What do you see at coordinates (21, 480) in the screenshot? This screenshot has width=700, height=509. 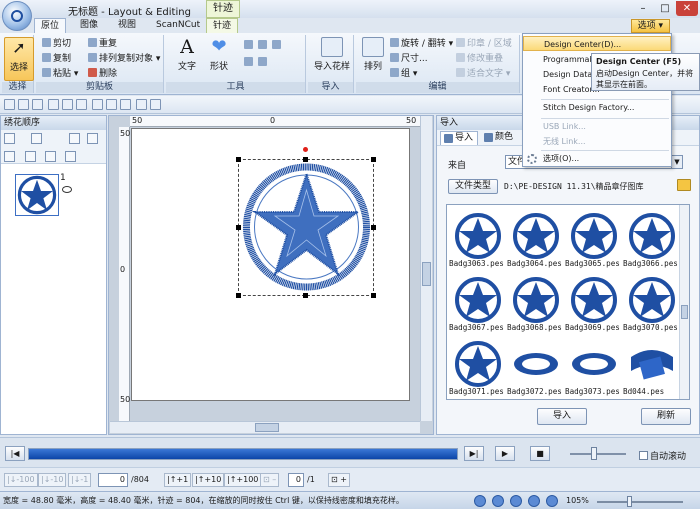 I see `step-minus-100-button: |↓-100` at bounding box center [21, 480].